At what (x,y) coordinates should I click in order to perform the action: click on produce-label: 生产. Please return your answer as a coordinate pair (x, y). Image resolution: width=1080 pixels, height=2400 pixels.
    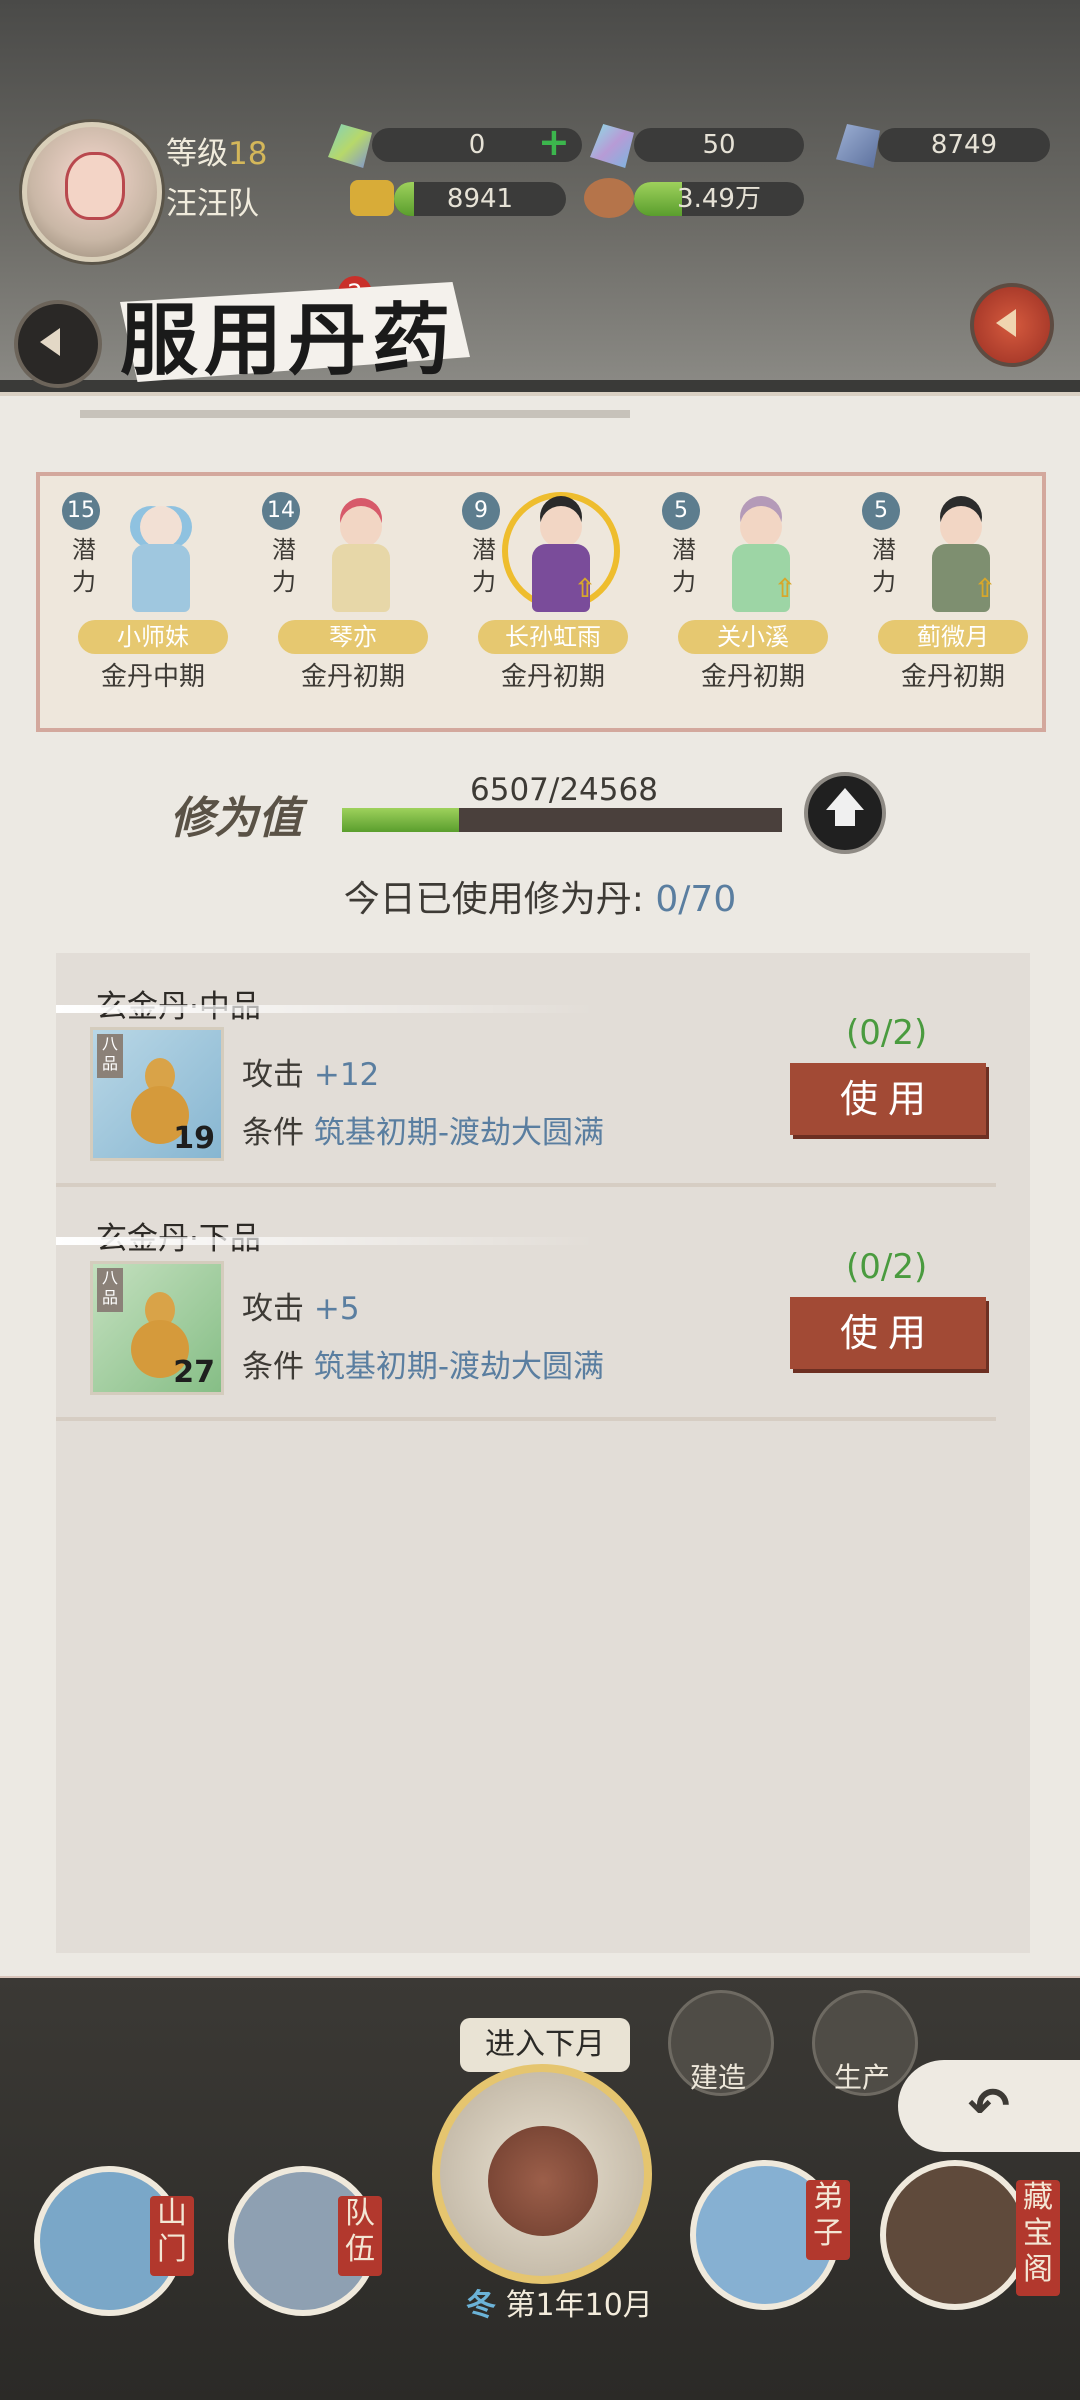
    Looking at the image, I should click on (862, 2076).